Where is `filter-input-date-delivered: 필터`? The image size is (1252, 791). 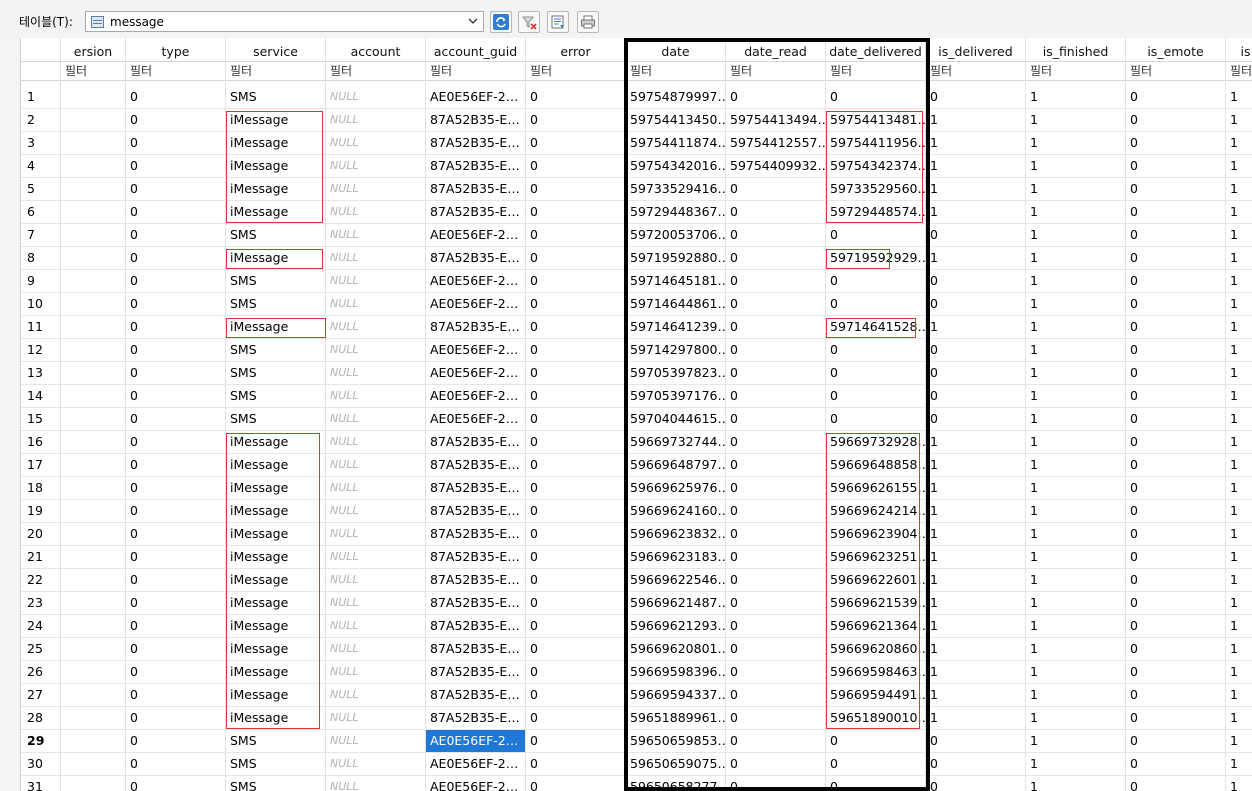 filter-input-date-delivered: 필터 is located at coordinates (875, 71).